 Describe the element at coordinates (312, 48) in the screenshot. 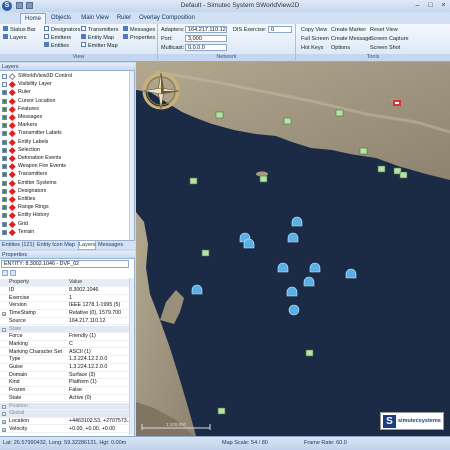

I see `hot-keys-button: Hot Keys` at that location.